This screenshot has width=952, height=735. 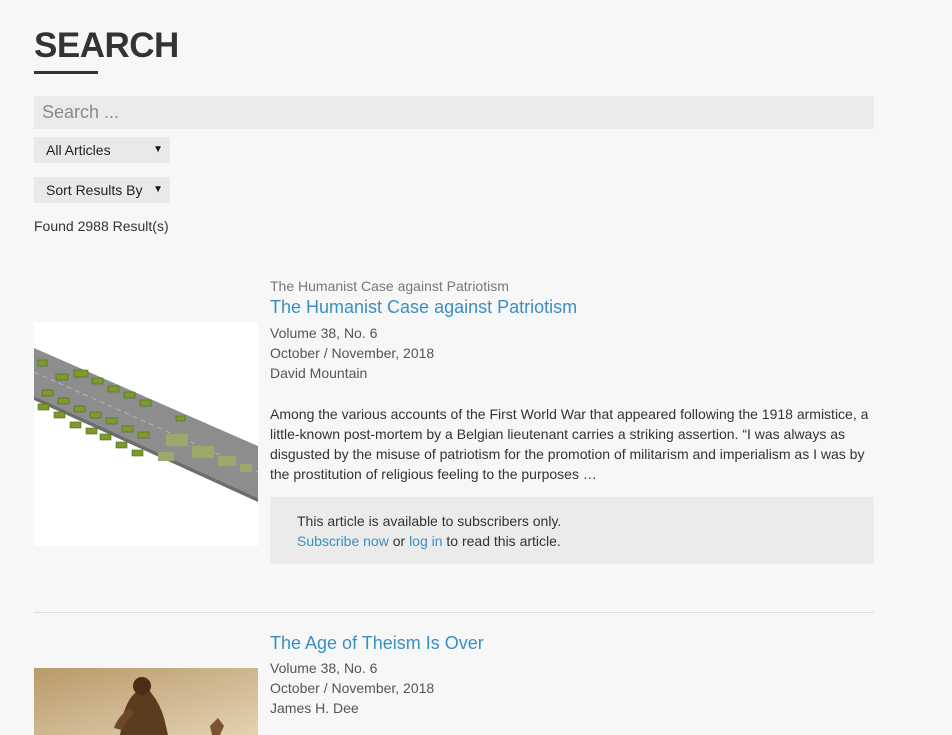 What do you see at coordinates (319, 373) in the screenshot?
I see `article-author: David Mountain` at bounding box center [319, 373].